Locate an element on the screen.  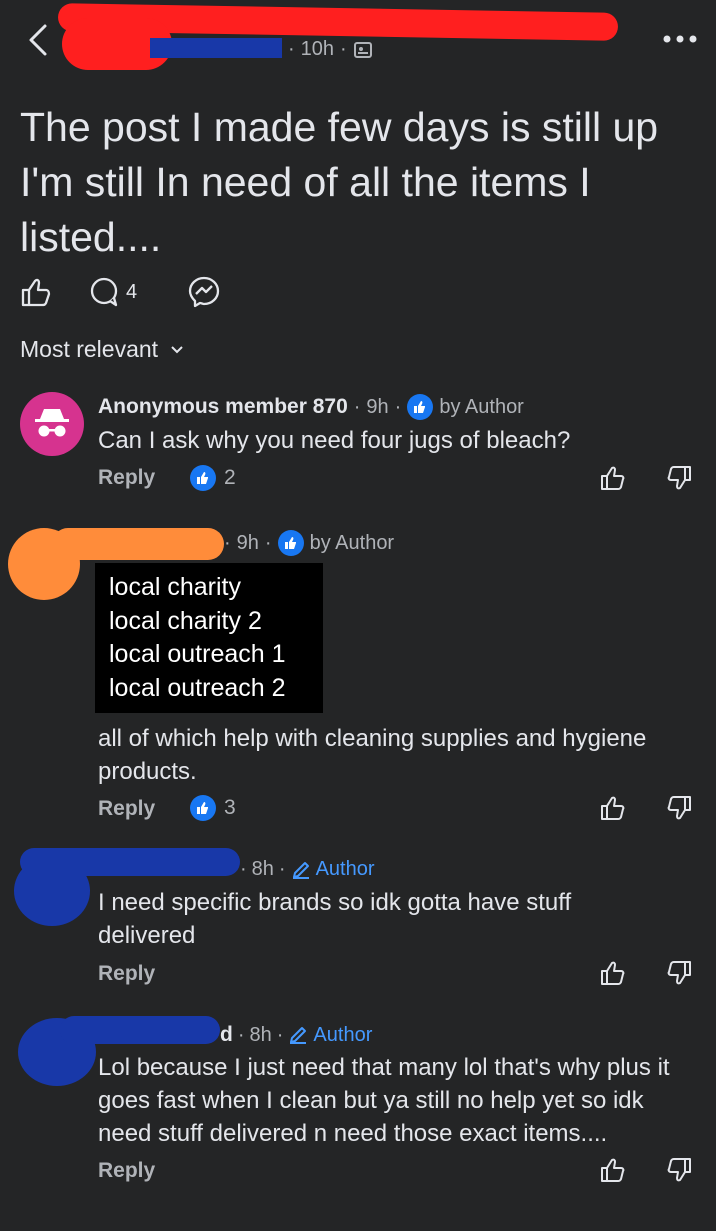
comment-header: · 8h · Author is located at coordinates (307, 869).